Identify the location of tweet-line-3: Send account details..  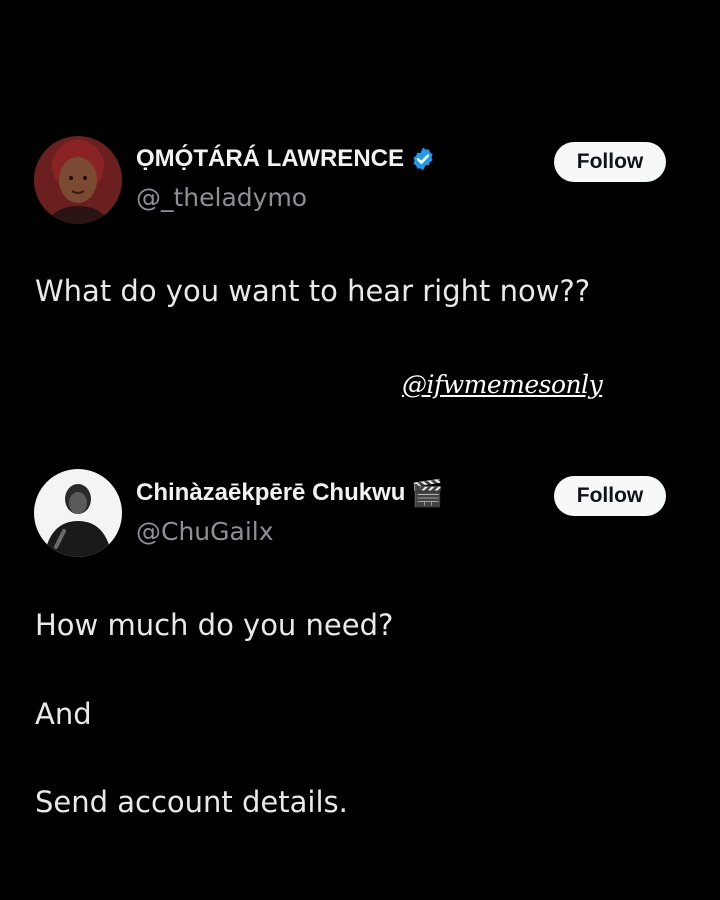
(191, 802).